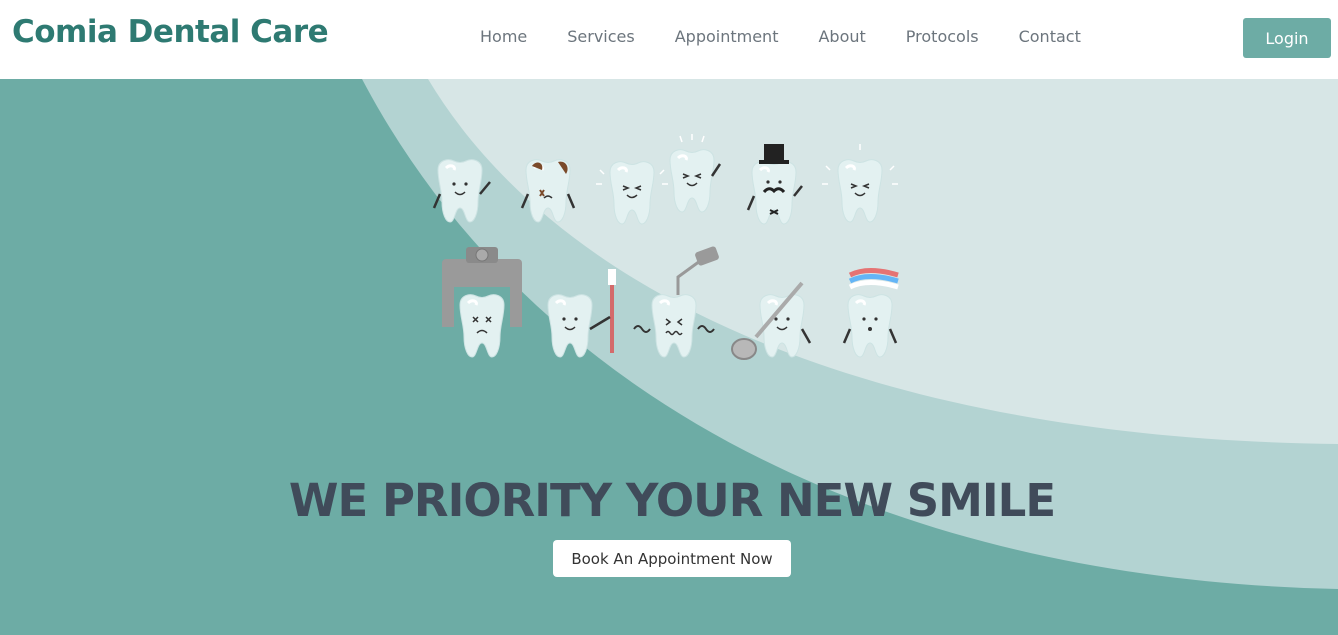 Image resolution: width=1338 pixels, height=635 pixels. What do you see at coordinates (600, 36) in the screenshot?
I see `nav-services: Services` at bounding box center [600, 36].